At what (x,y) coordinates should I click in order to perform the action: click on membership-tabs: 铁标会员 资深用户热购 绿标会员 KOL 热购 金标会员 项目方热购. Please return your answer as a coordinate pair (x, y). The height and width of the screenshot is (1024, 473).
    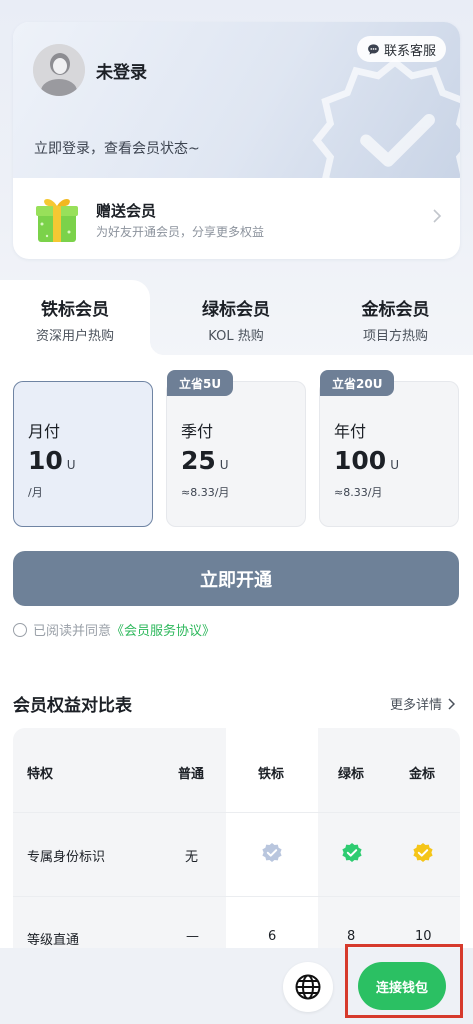
    Looking at the image, I should click on (236, 317).